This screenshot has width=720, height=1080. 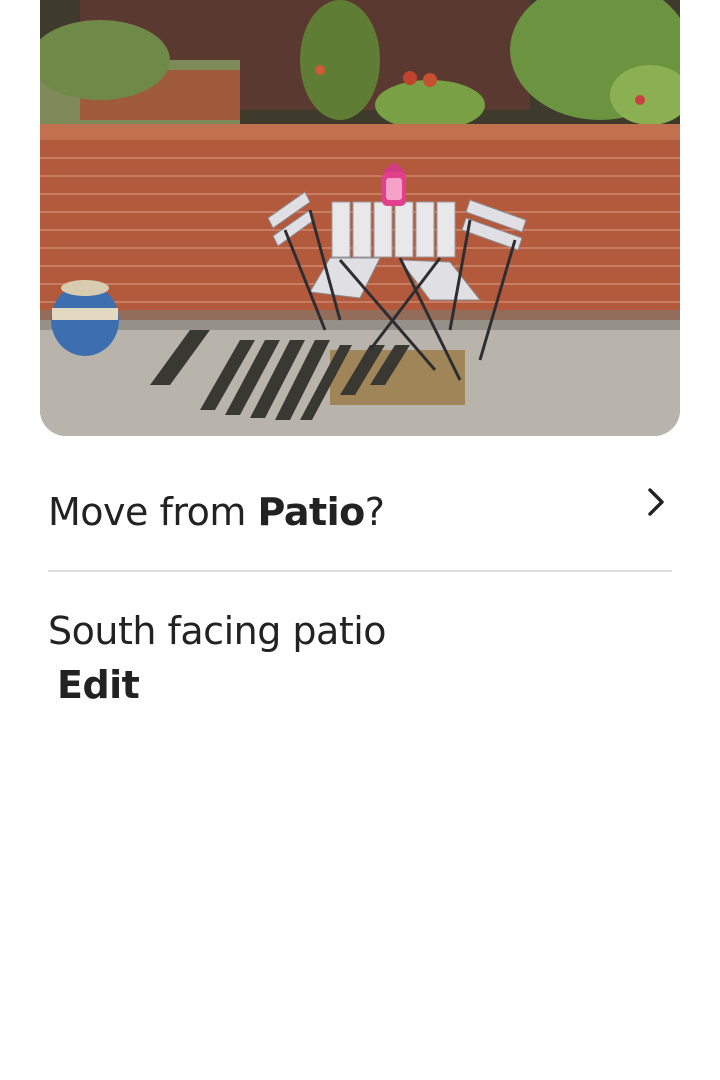 What do you see at coordinates (656, 502) in the screenshot?
I see `chevron-right-icon` at bounding box center [656, 502].